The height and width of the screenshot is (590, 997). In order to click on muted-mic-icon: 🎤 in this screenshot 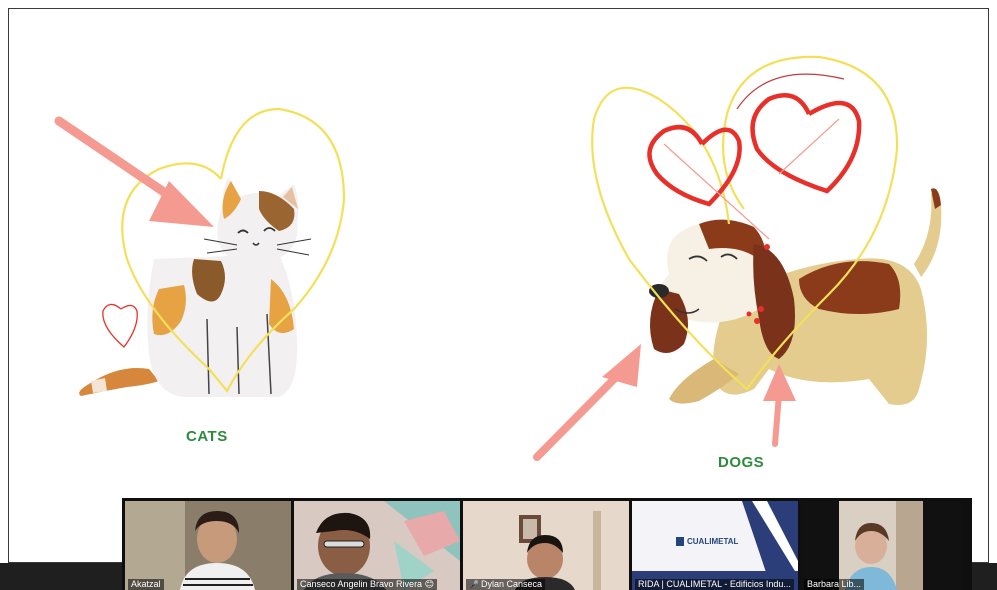, I will do `click(474, 584)`.